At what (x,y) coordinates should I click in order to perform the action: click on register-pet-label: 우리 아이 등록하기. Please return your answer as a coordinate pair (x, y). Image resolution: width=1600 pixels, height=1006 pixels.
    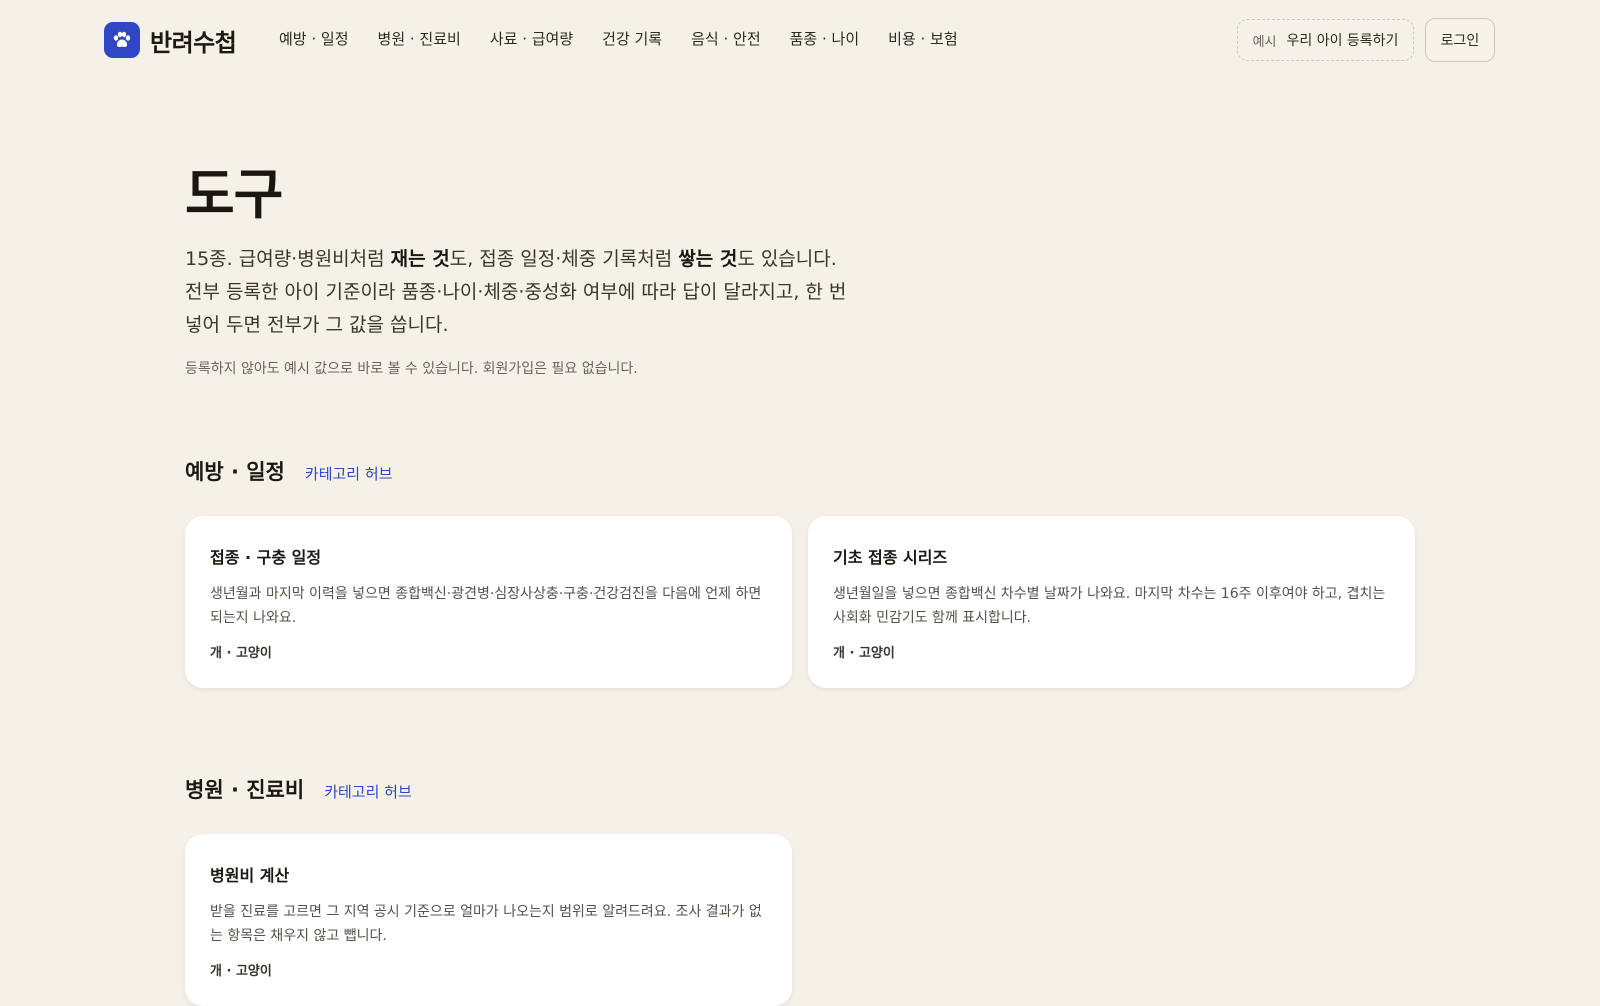
    Looking at the image, I should click on (1342, 41).